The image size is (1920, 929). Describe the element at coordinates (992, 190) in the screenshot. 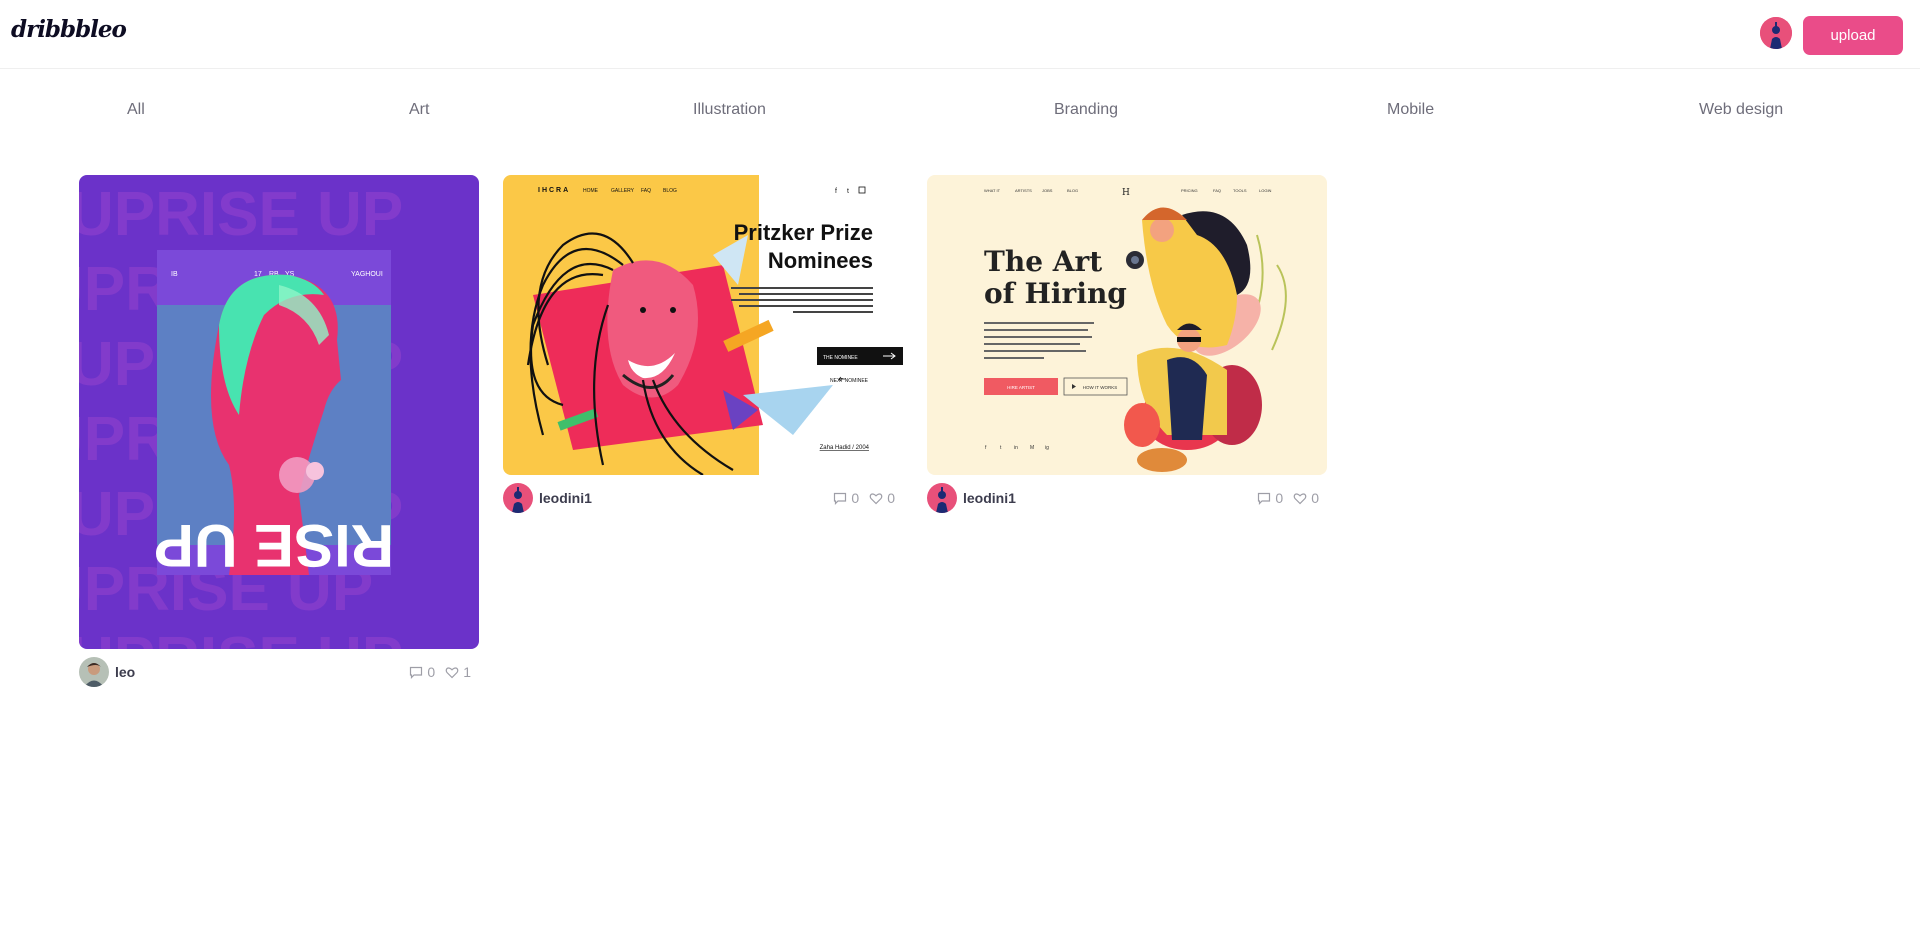

I see `site-nav: WHAT IT` at that location.